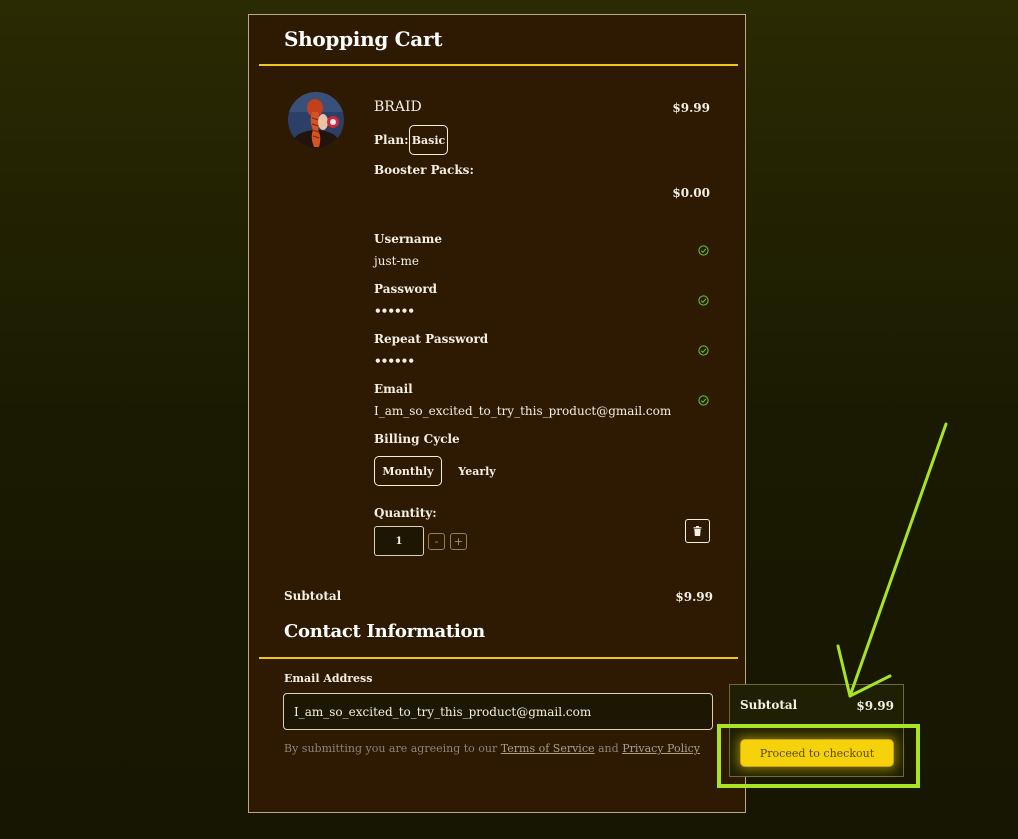  Describe the element at coordinates (363, 39) in the screenshot. I see `cart-title: Shopping Cart` at that location.